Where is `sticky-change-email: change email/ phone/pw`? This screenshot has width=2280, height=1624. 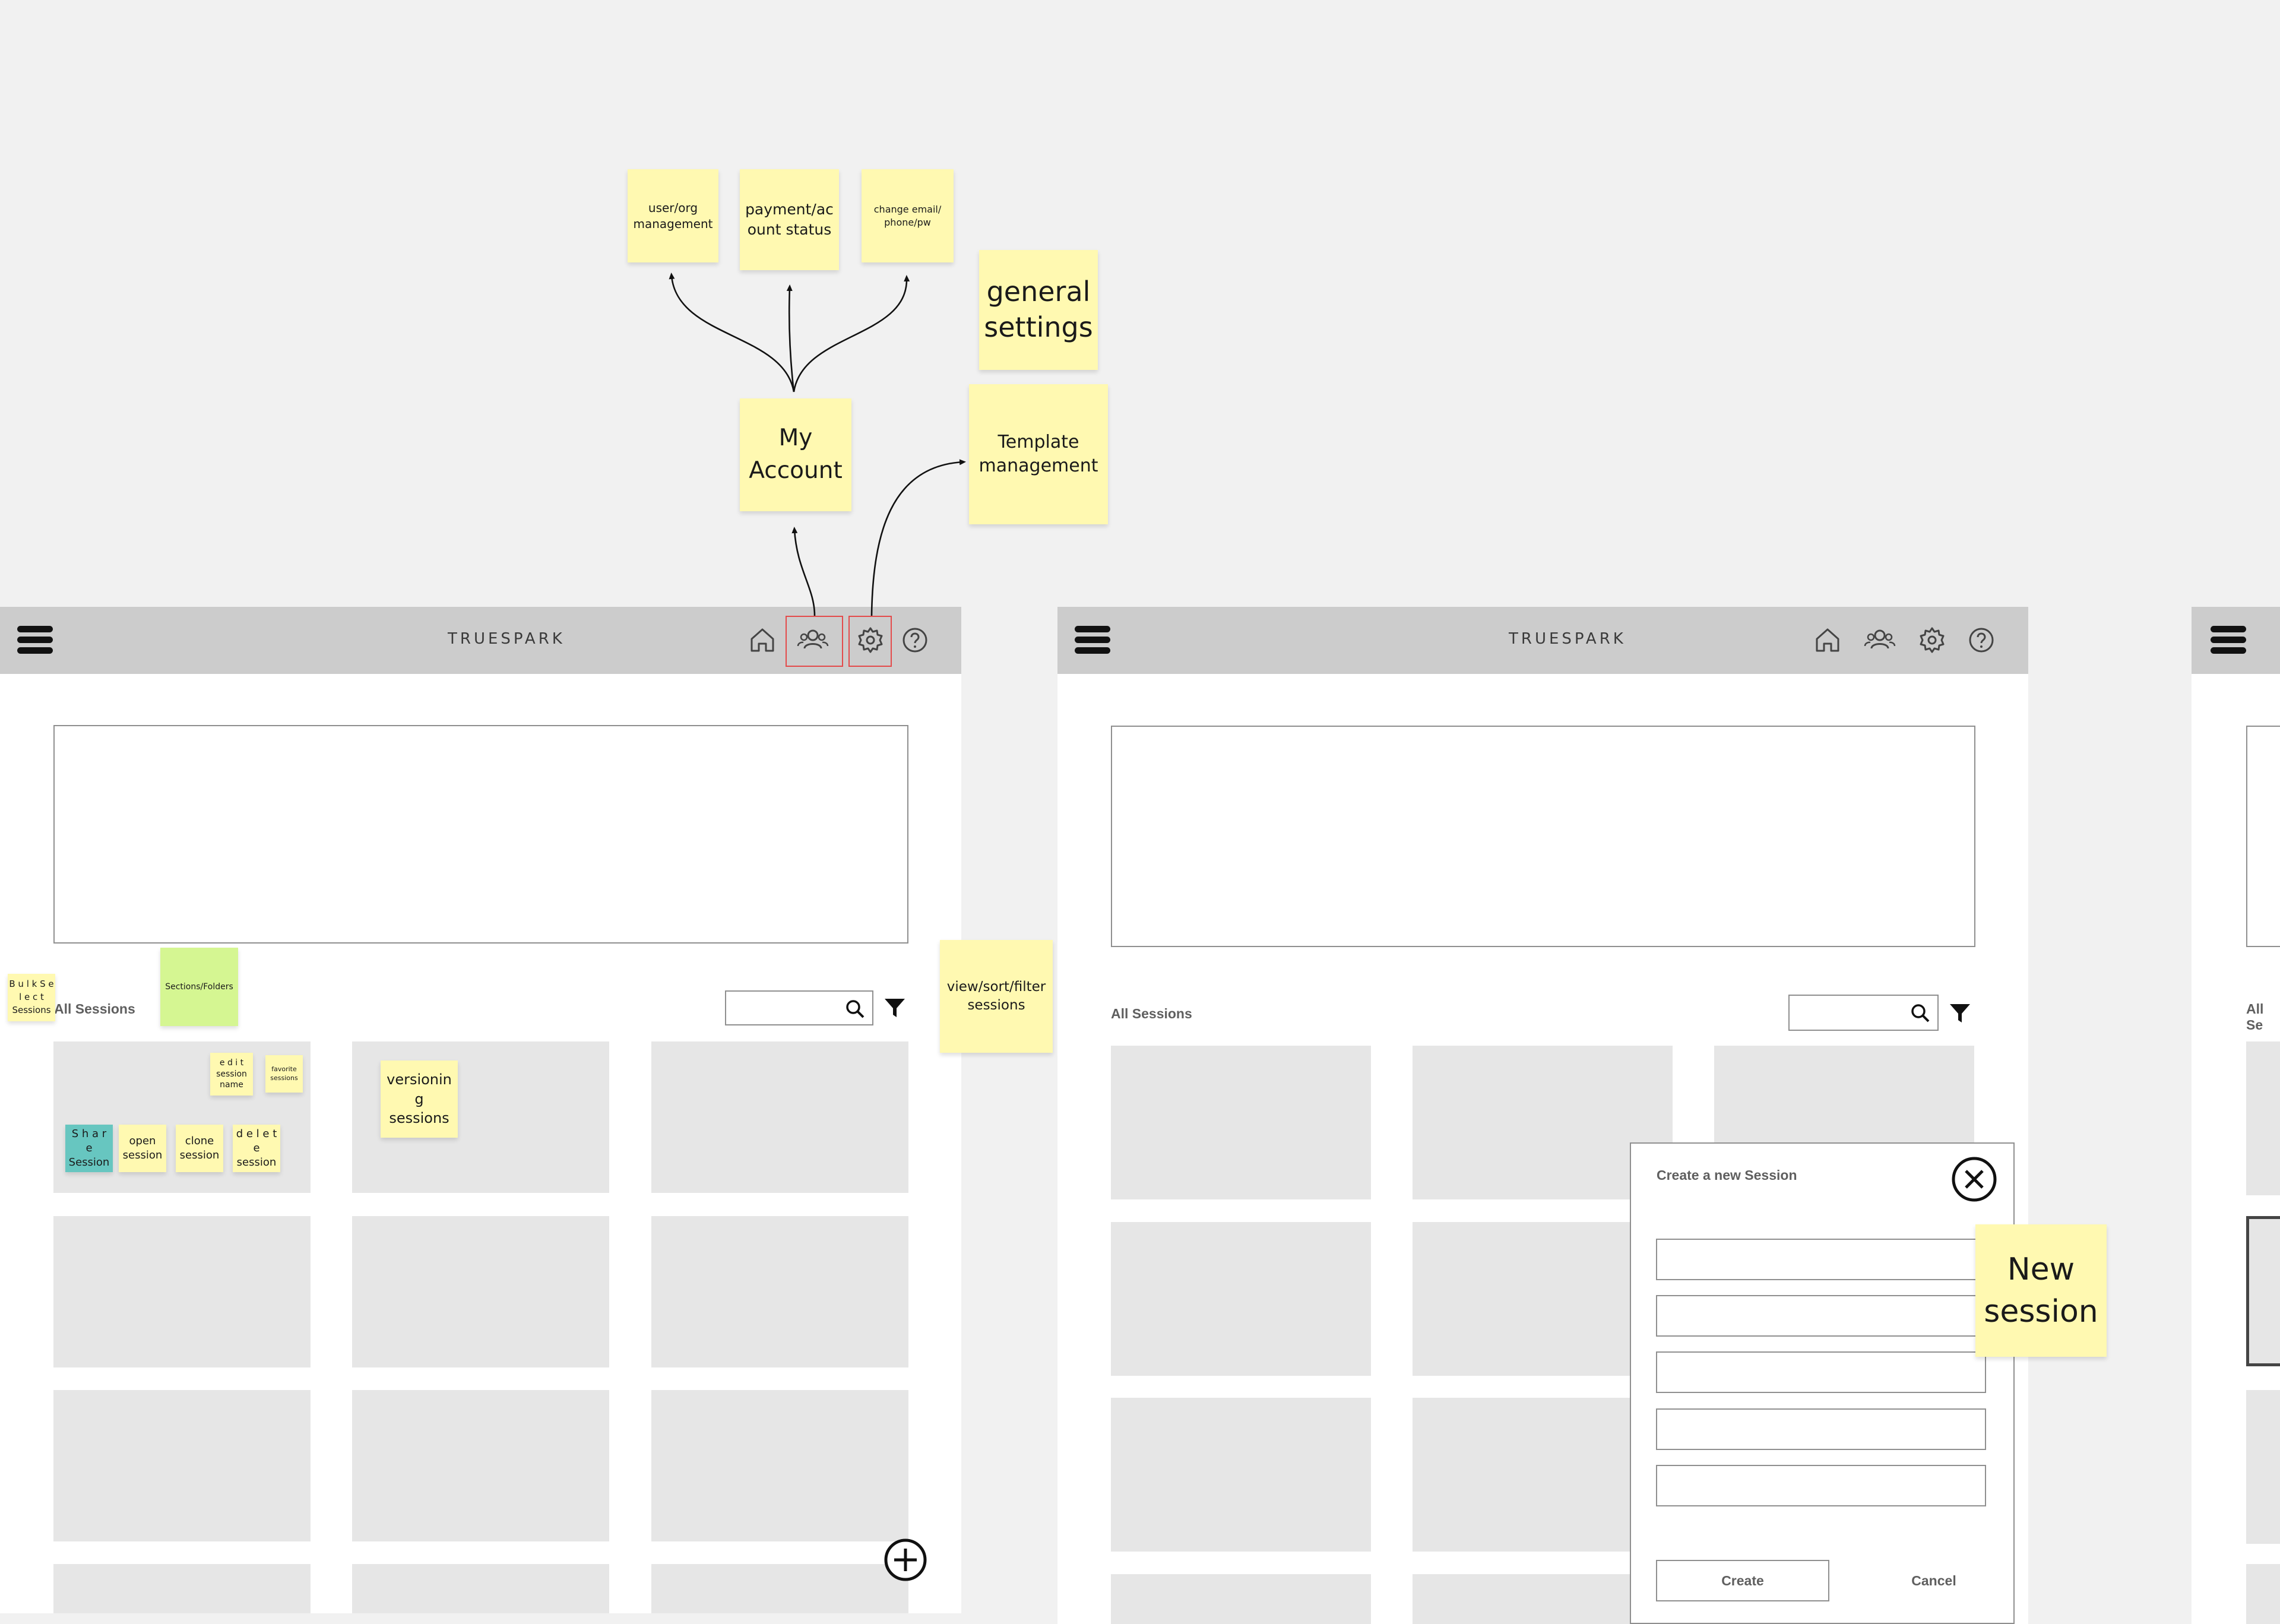 sticky-change-email: change email/ phone/pw is located at coordinates (908, 215).